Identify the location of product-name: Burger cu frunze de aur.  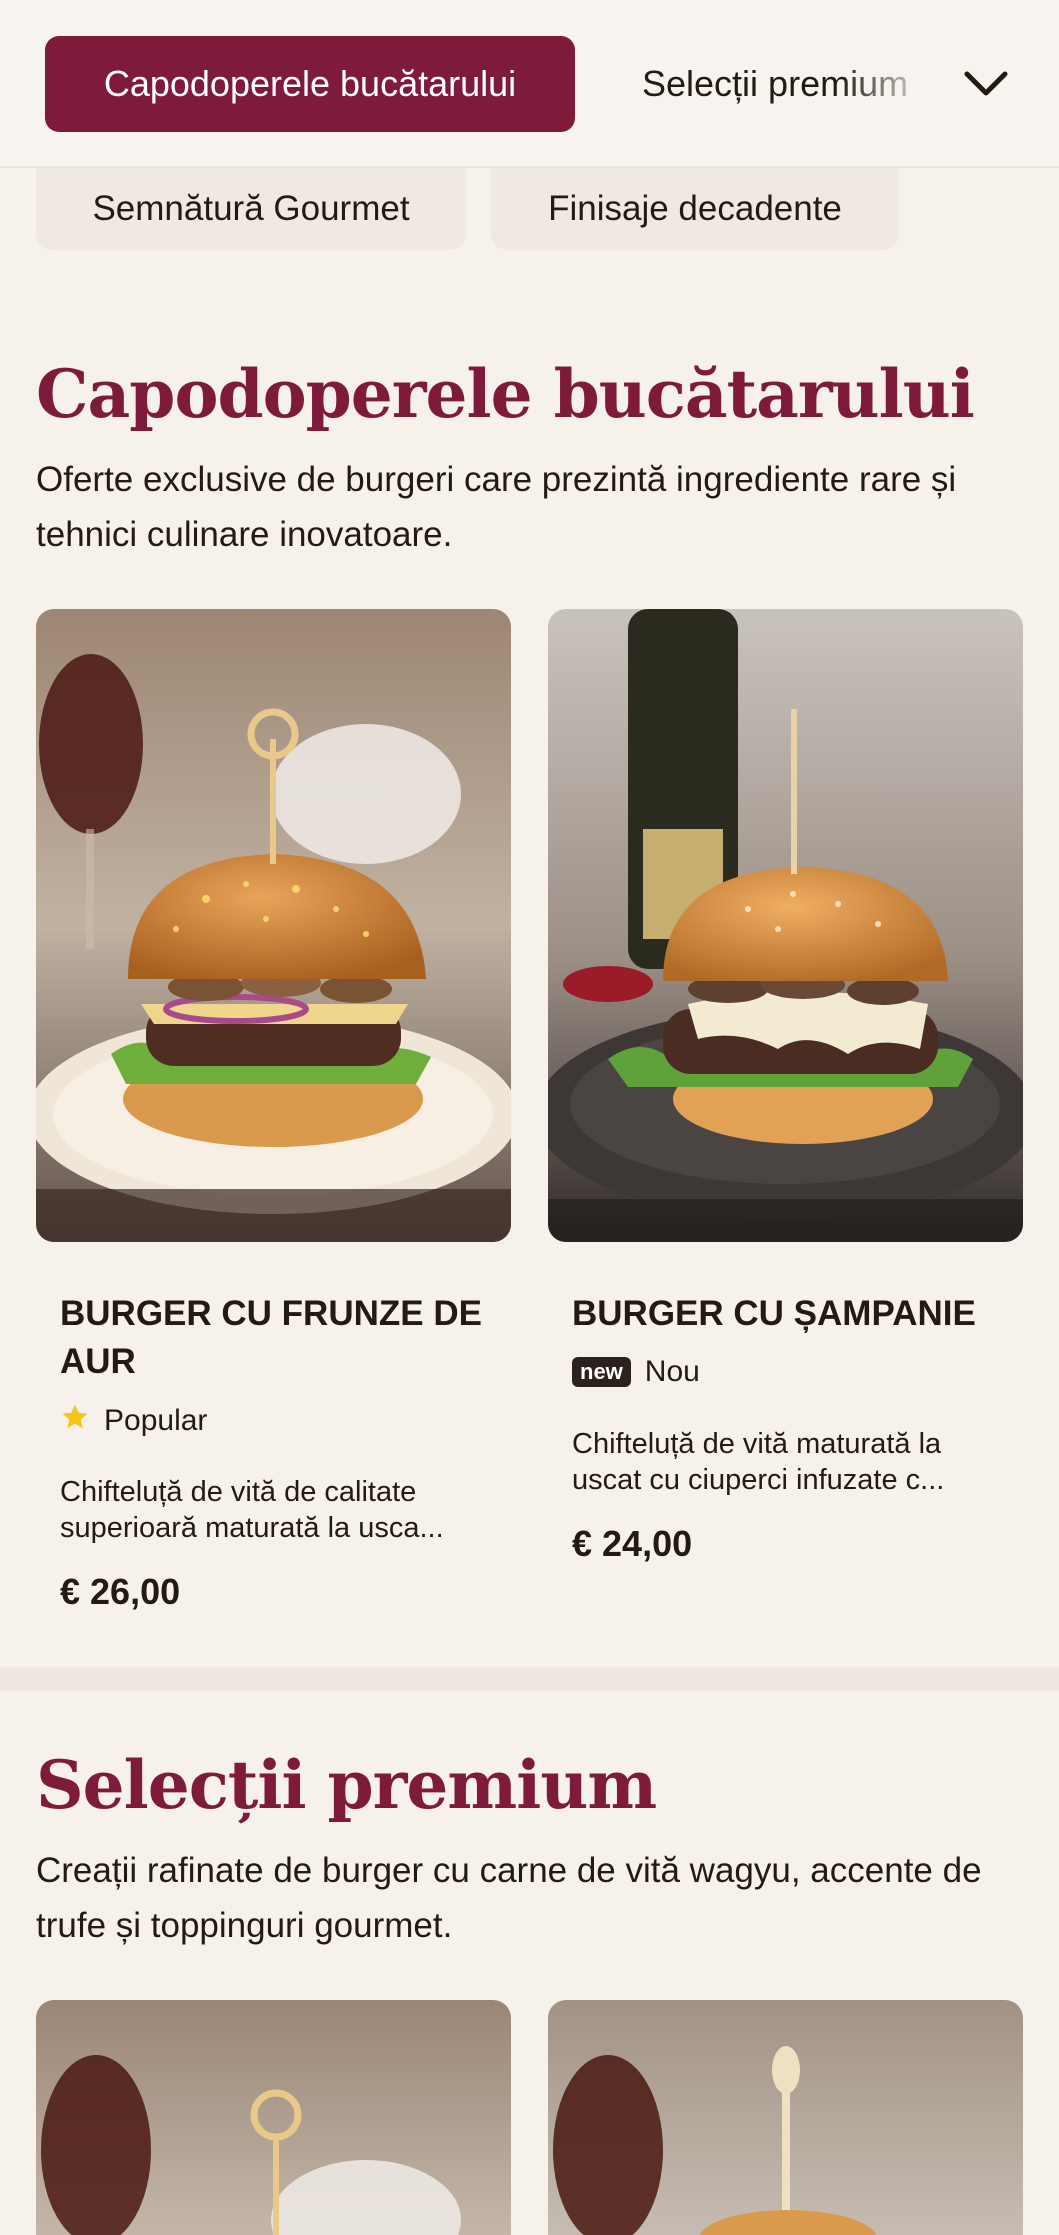
(280, 1338).